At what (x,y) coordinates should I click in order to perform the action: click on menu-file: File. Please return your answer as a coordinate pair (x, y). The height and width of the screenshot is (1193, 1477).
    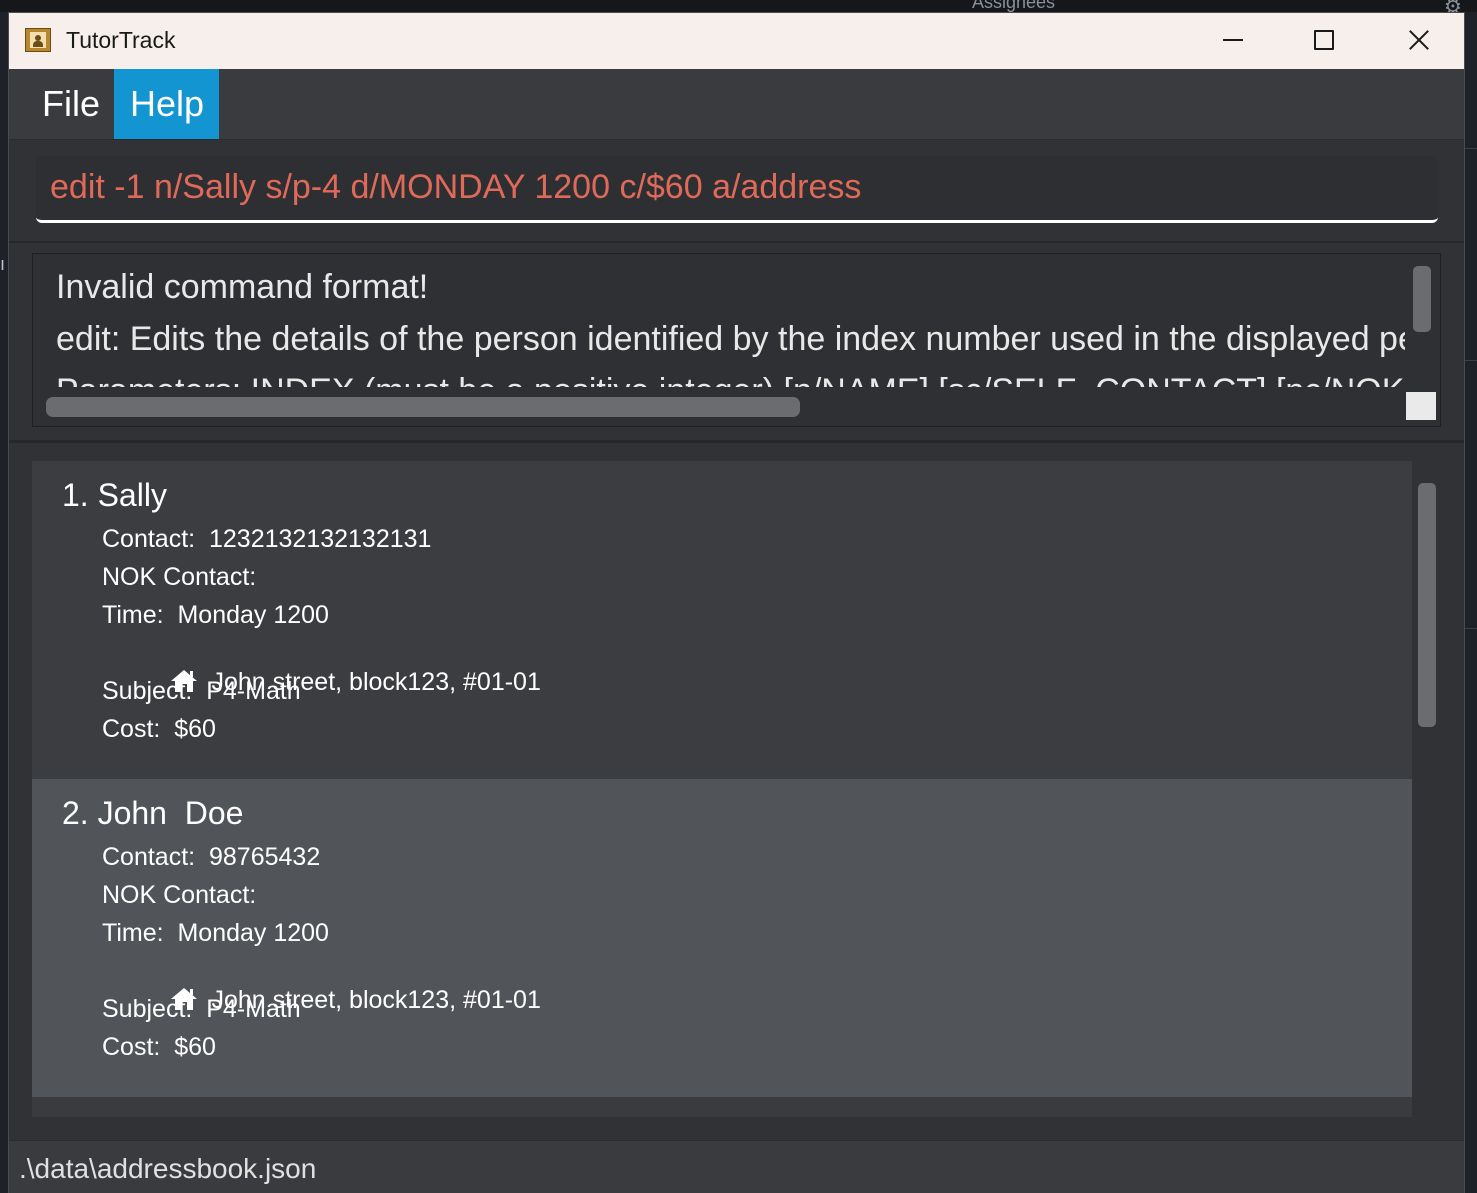
    Looking at the image, I should click on (71, 104).